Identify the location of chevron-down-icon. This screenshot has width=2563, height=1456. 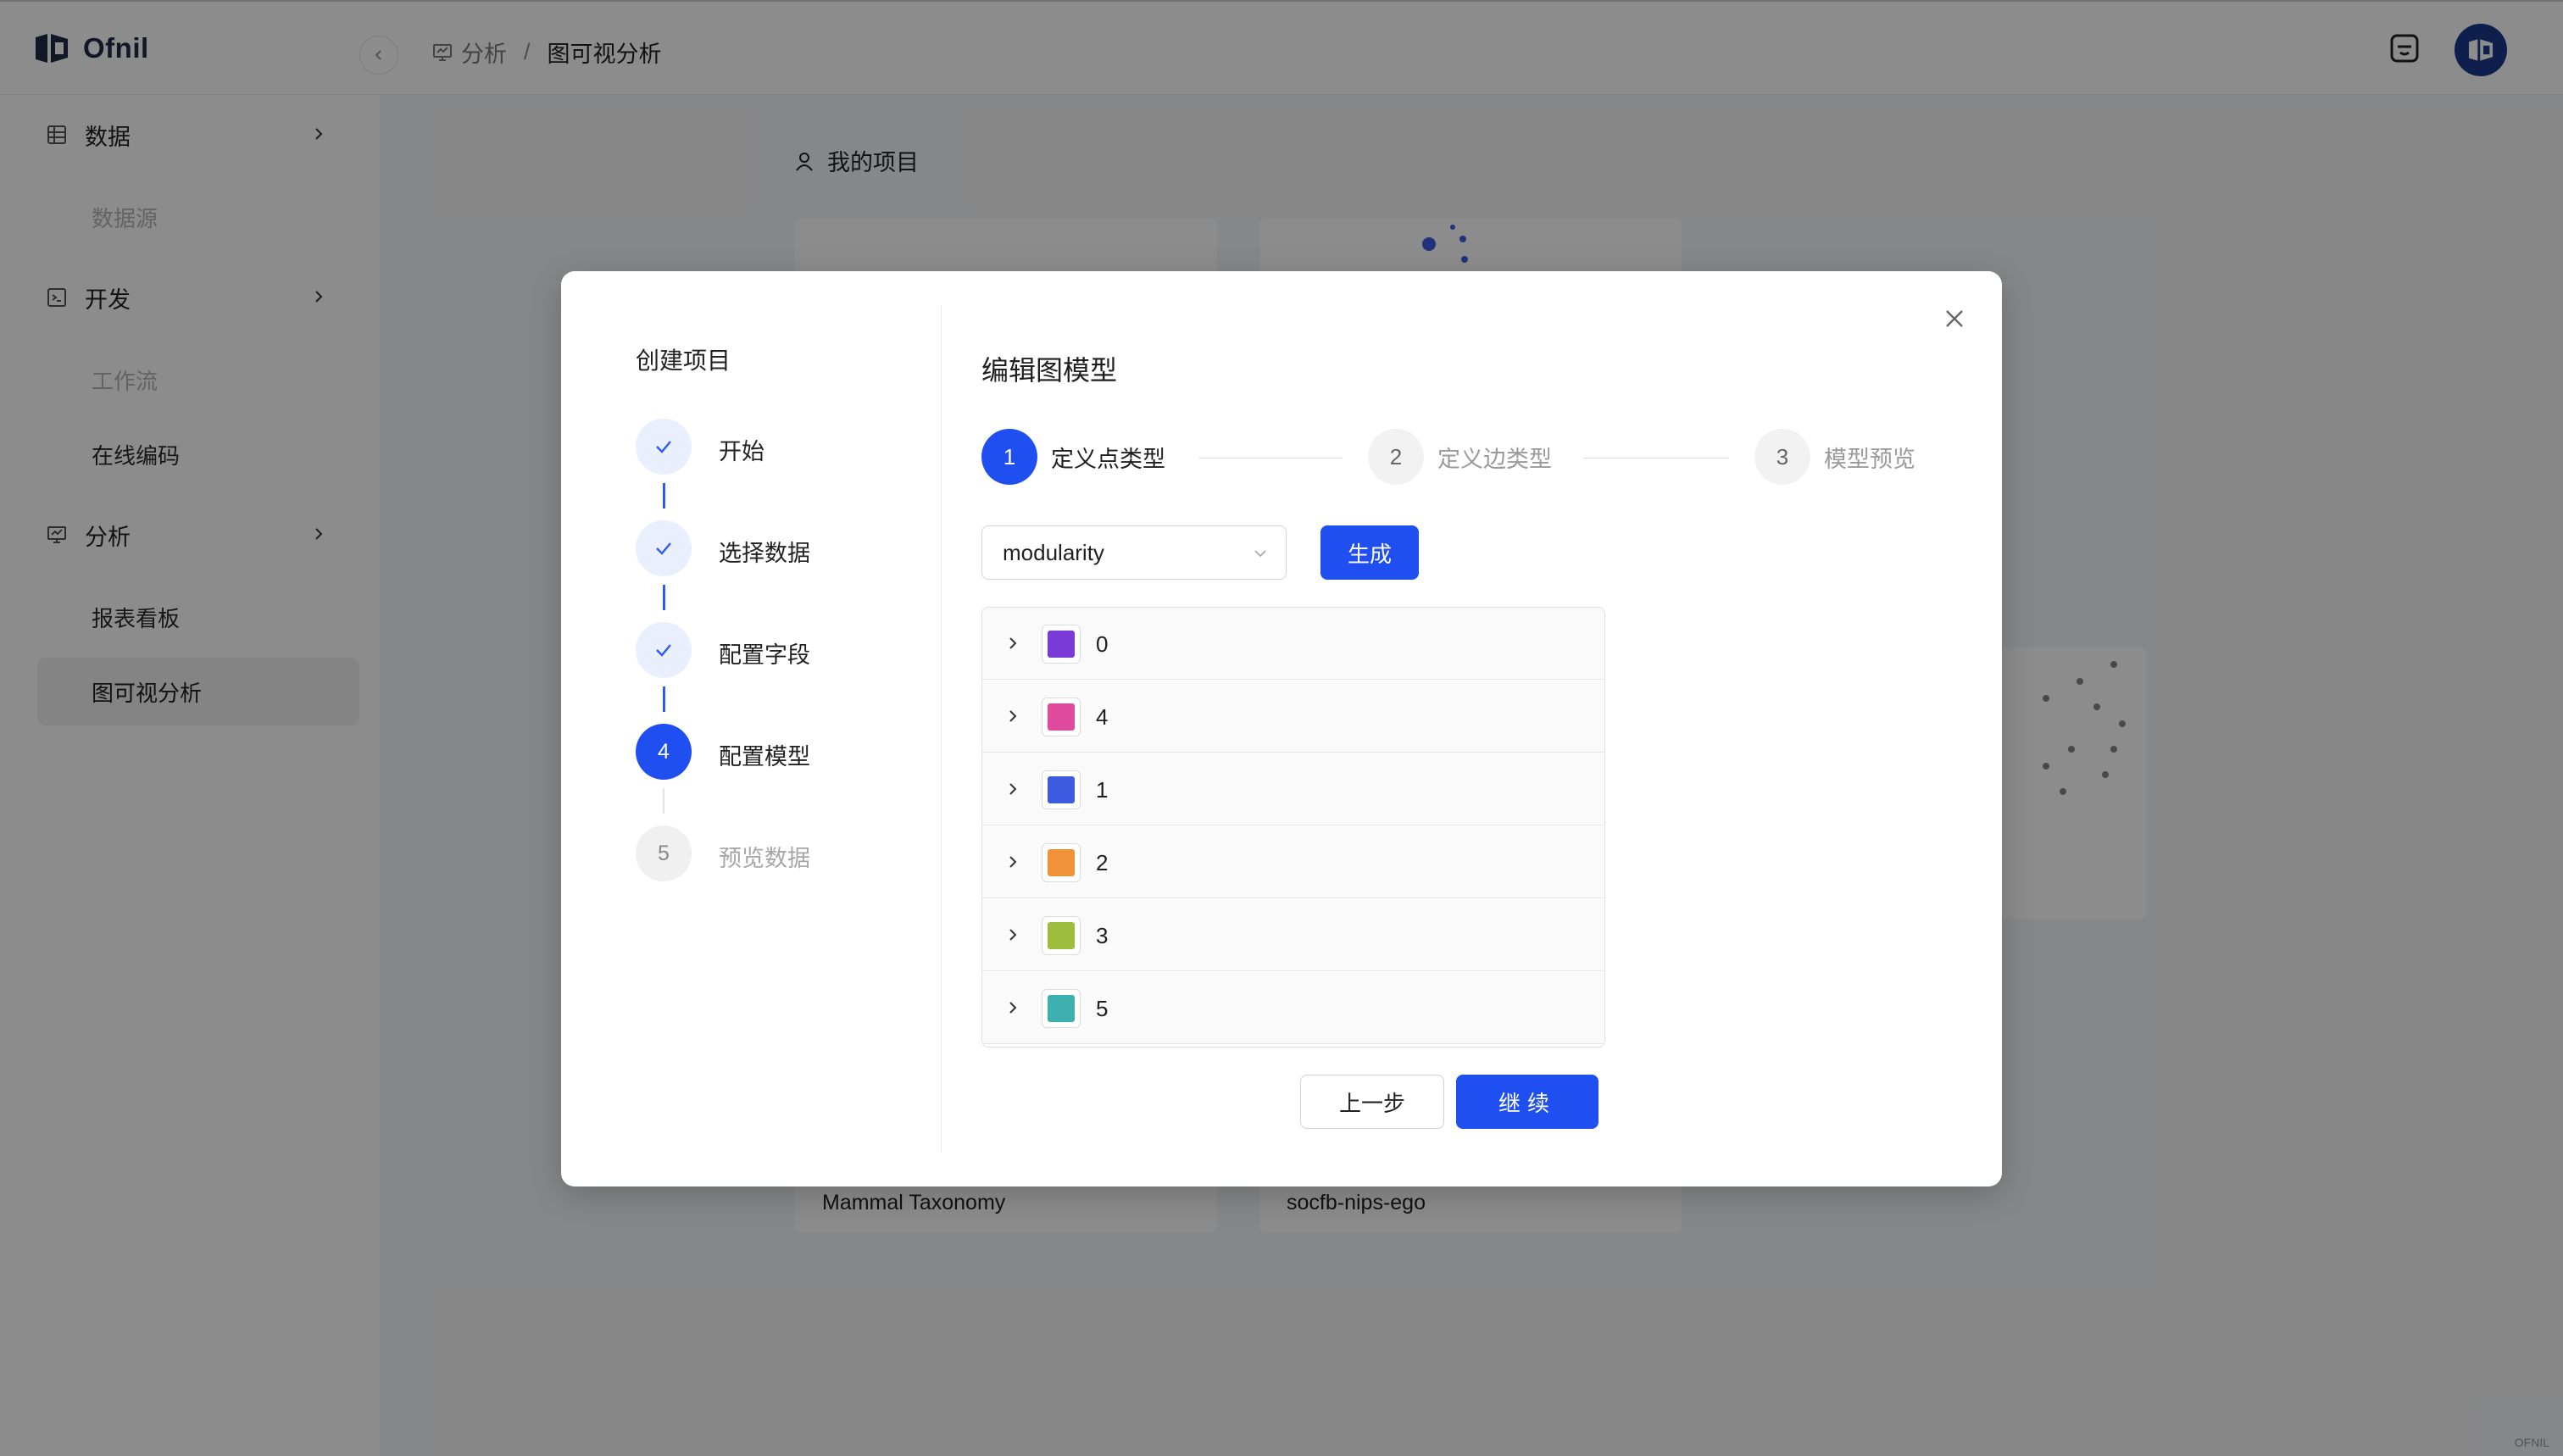
(1260, 554).